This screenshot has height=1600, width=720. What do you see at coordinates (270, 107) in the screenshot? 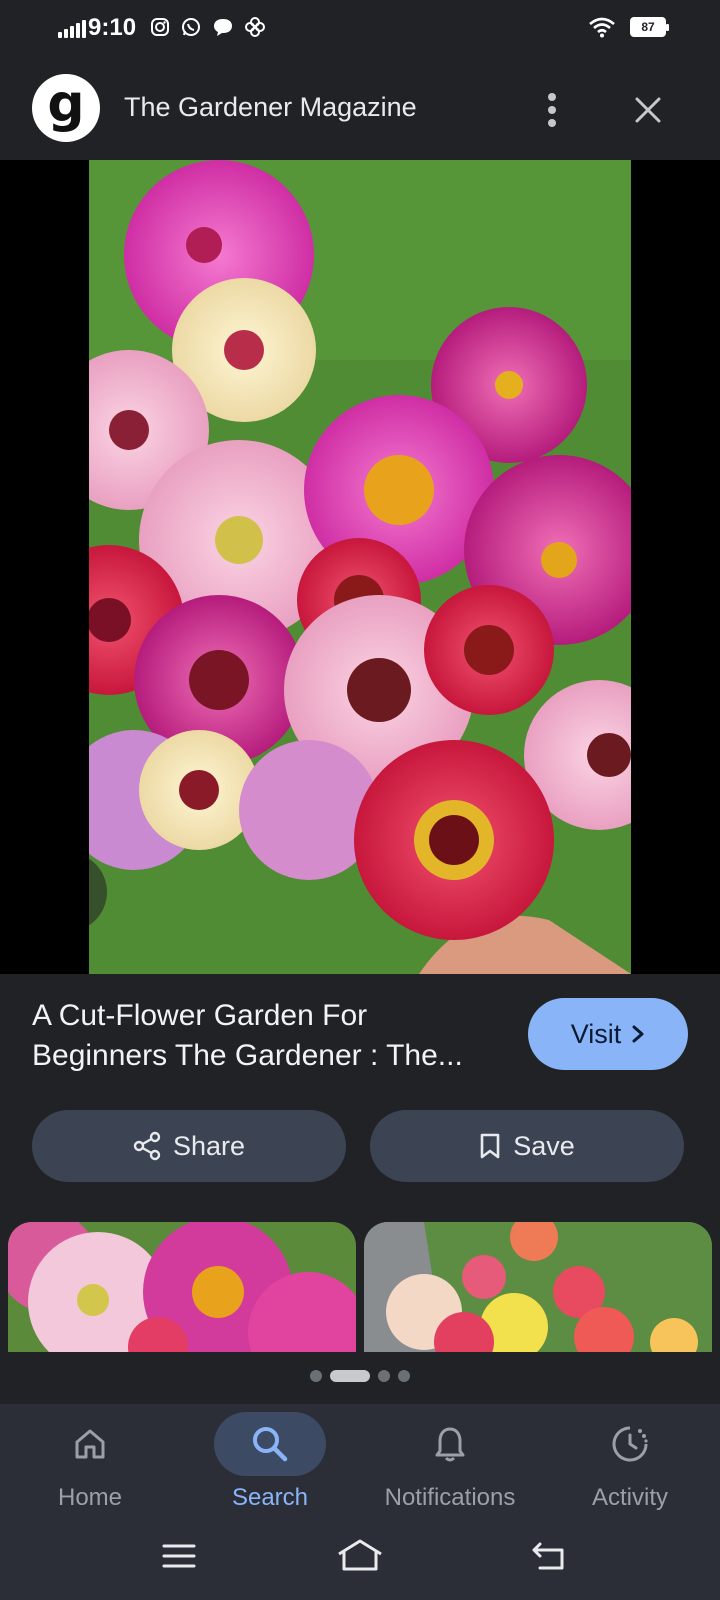
I see `site-title: The Gardener Magazine` at bounding box center [270, 107].